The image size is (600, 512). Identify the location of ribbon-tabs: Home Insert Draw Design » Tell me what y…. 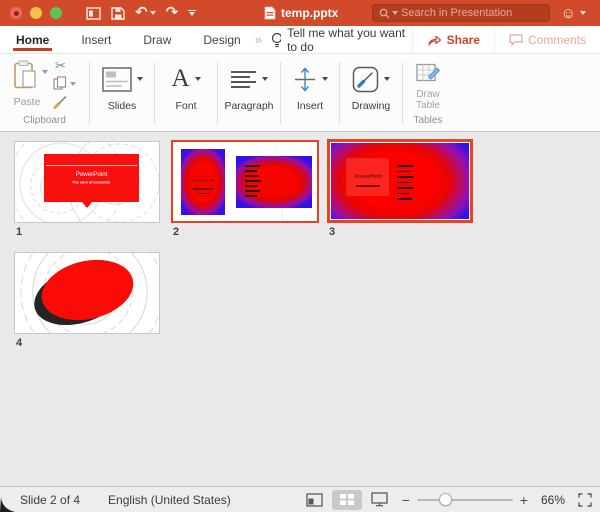
(300, 39).